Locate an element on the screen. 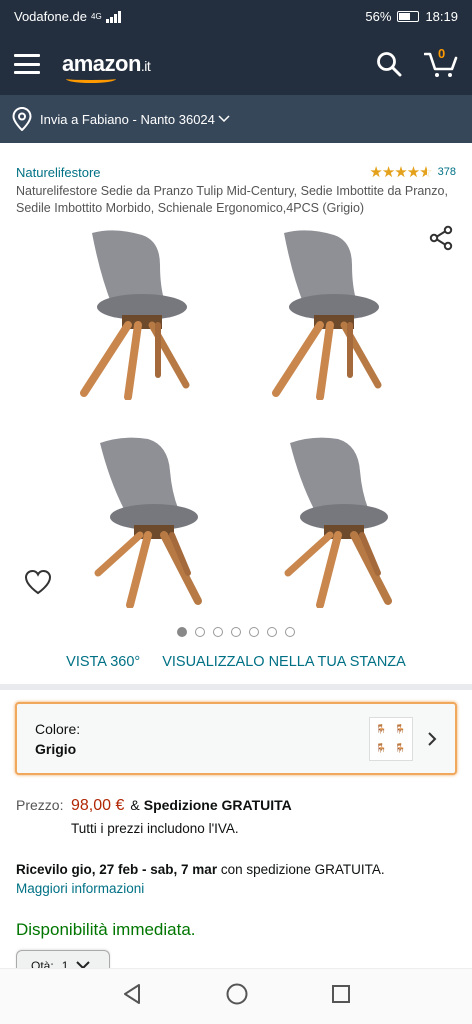 This screenshot has height=1024, width=472. delivery-dates: Ricevilo gio, 27 feb - sab, 7 mar is located at coordinates (117, 869).